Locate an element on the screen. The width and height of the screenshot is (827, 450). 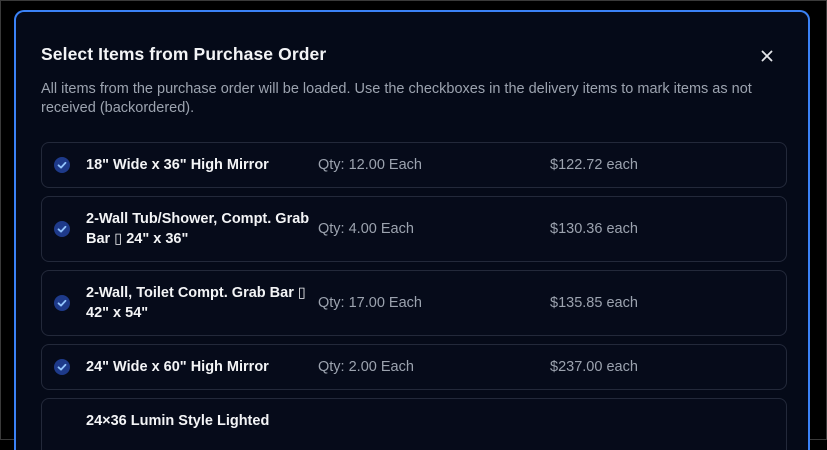
item-name: 18" Wide x 36" High Mirror is located at coordinates (198, 165).